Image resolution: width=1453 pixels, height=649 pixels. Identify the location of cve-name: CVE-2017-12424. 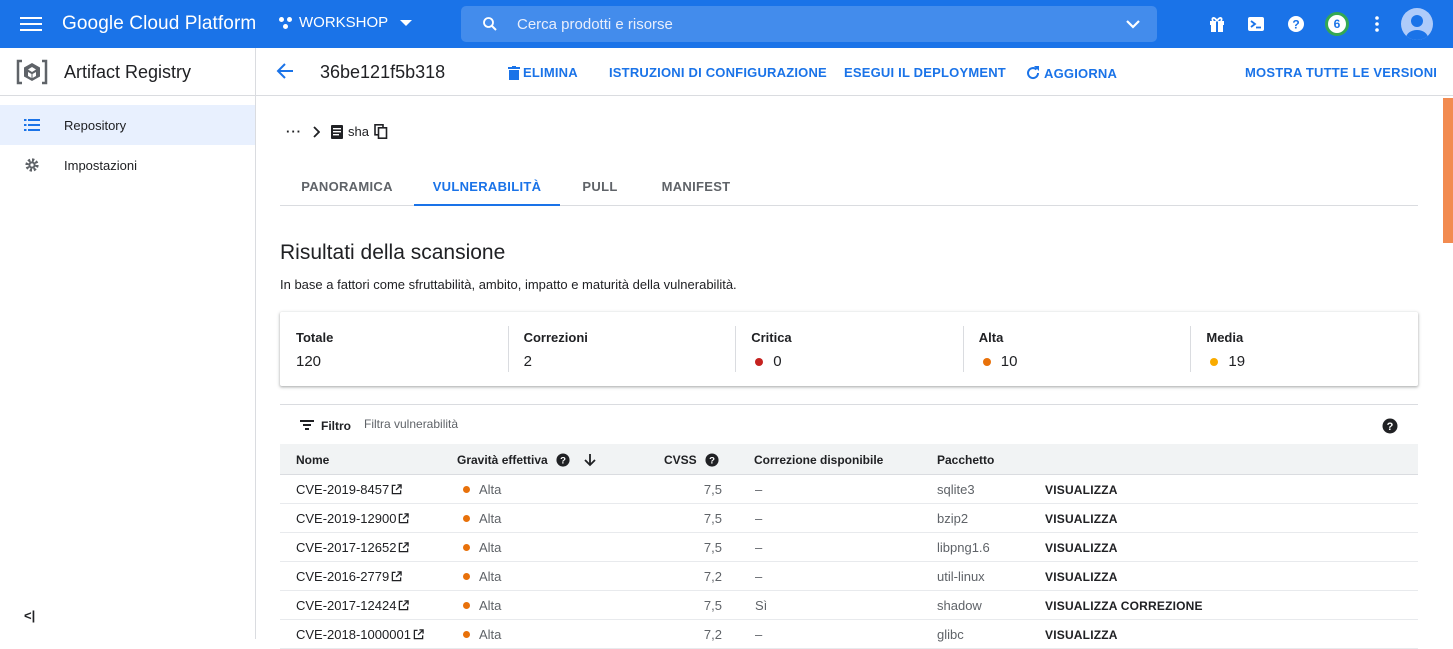
(346, 605).